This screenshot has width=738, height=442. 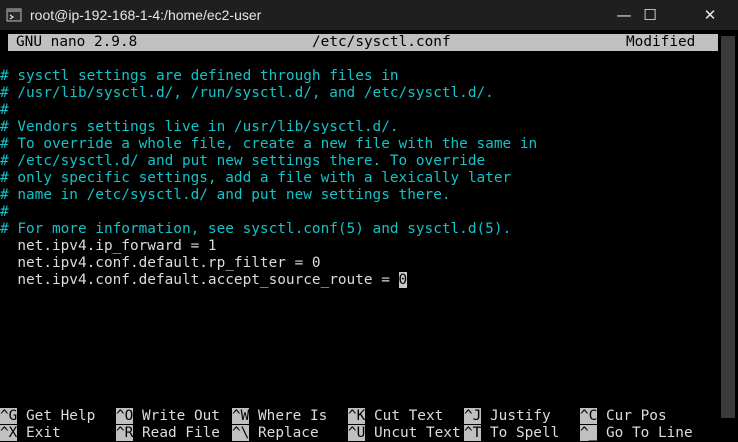 What do you see at coordinates (403, 280) in the screenshot?
I see `text-cursor: 0` at bounding box center [403, 280].